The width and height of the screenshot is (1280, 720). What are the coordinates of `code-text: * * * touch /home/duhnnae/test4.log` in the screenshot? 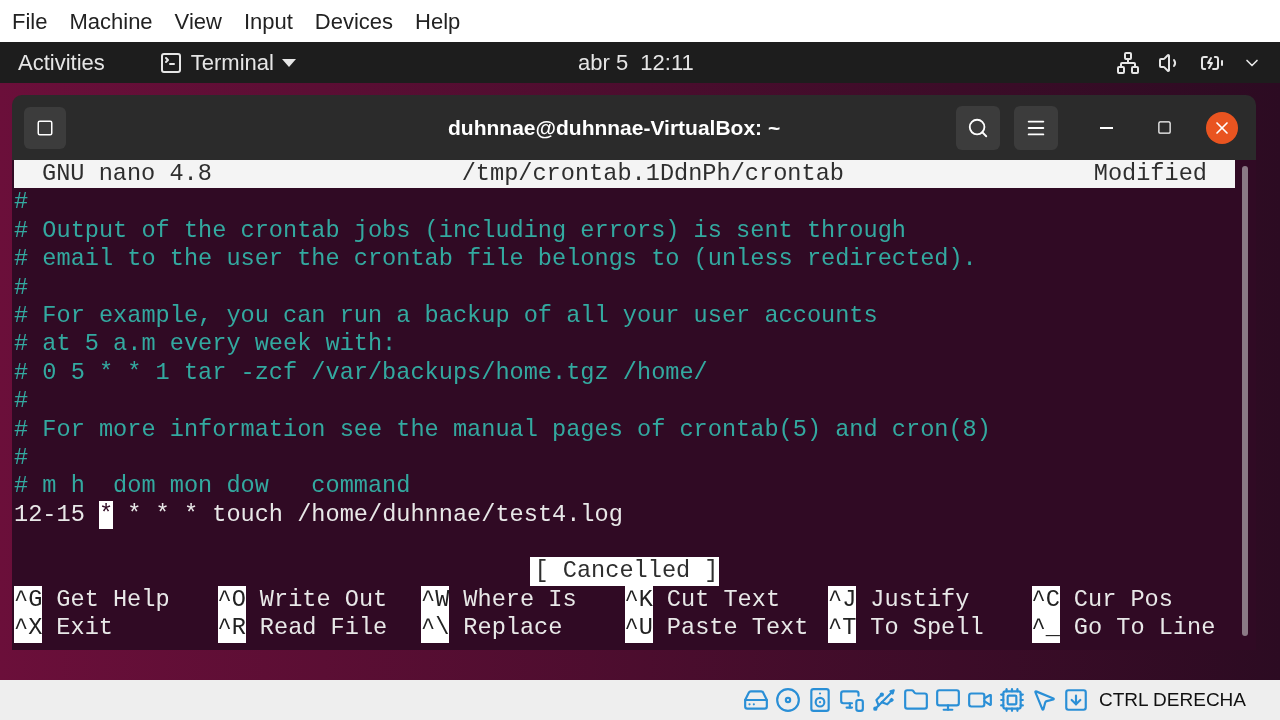 It's located at (374, 515).